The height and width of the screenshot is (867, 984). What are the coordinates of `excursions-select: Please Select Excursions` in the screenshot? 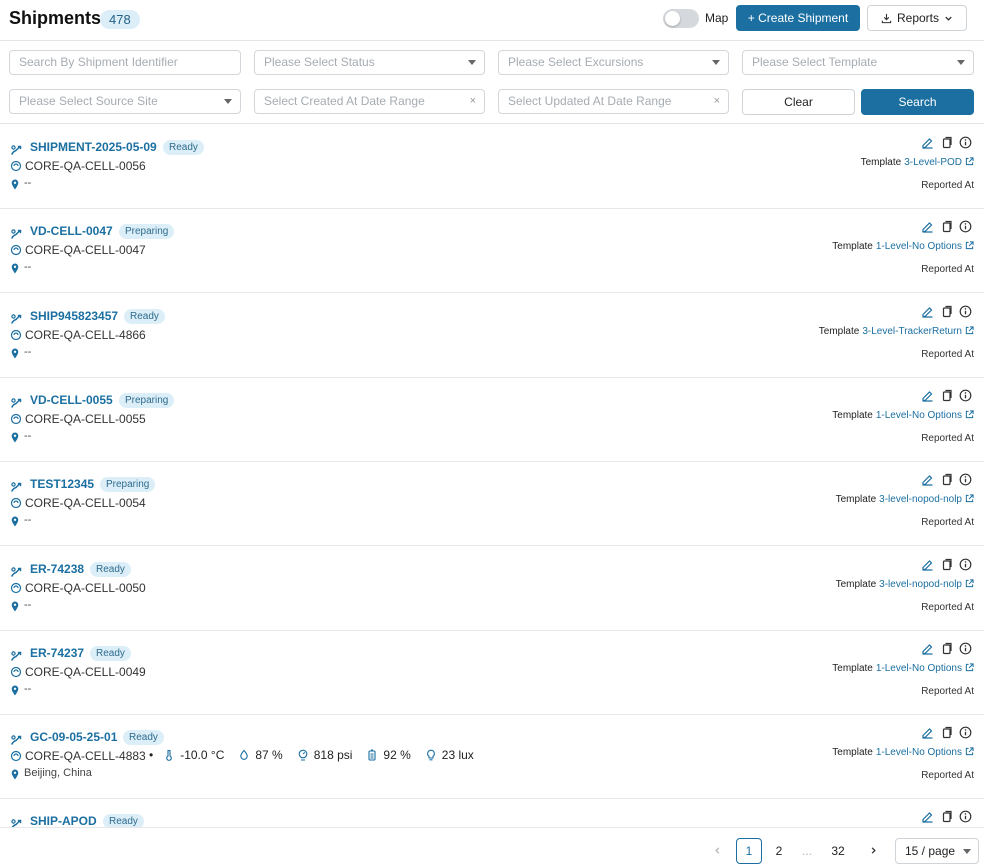 It's located at (613, 62).